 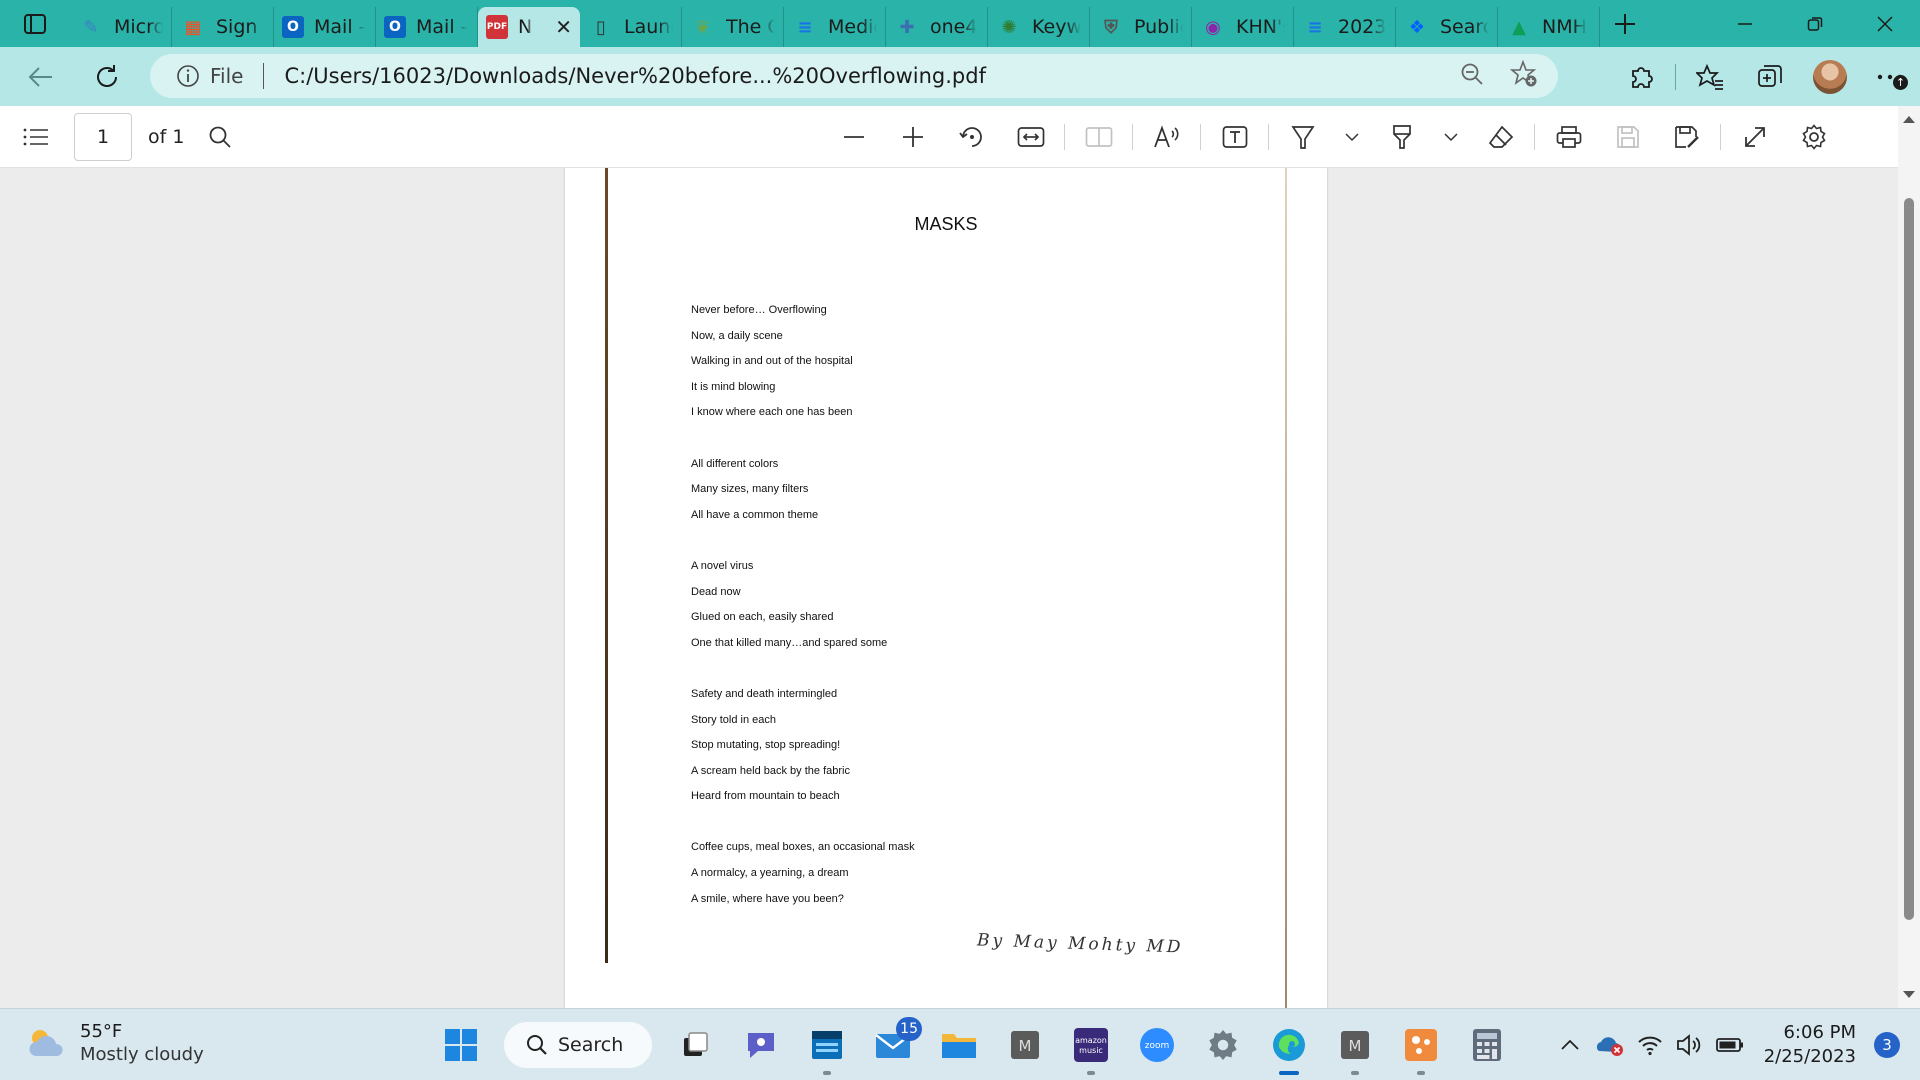 I want to click on scrollbar-thumb, so click(x=1909, y=559).